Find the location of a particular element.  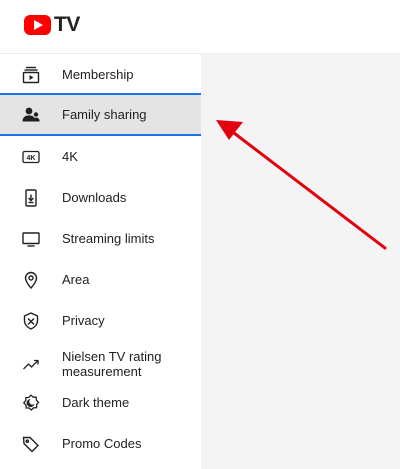

youtube-play-icon is located at coordinates (37, 25).